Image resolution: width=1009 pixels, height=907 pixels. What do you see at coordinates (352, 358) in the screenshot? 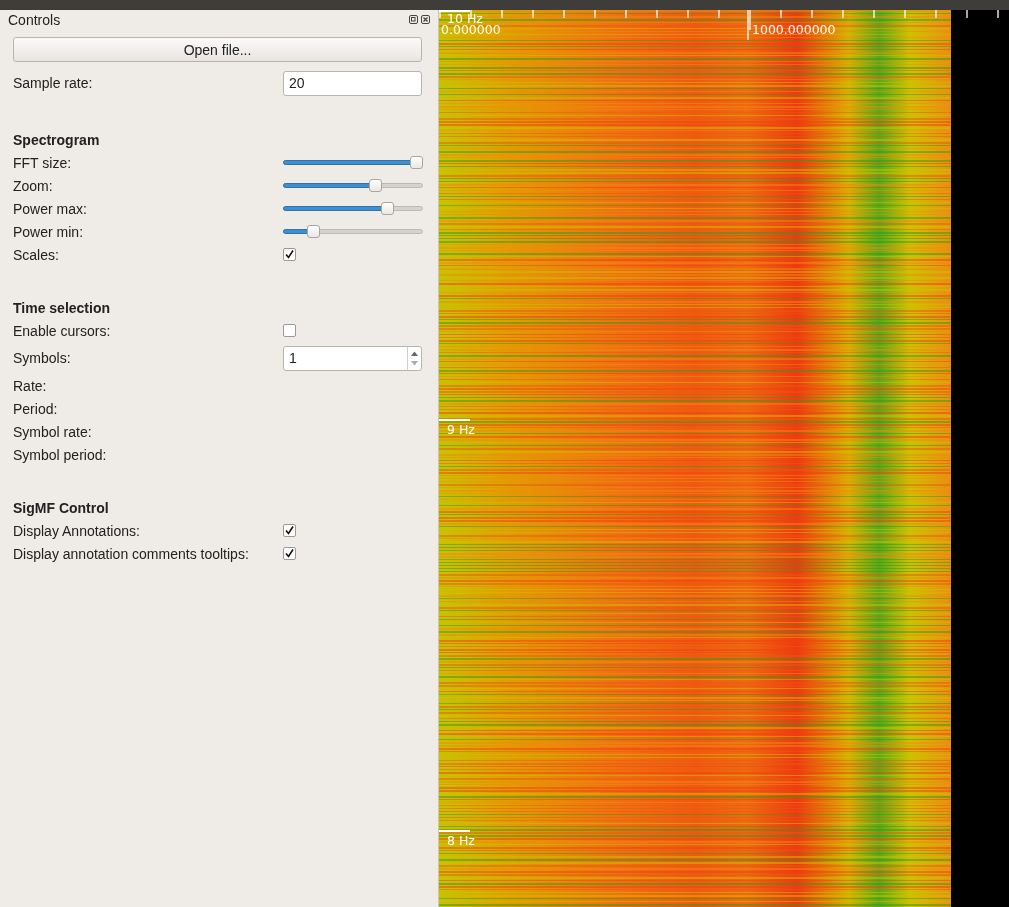
I see `symbols-spinbox: 1` at bounding box center [352, 358].